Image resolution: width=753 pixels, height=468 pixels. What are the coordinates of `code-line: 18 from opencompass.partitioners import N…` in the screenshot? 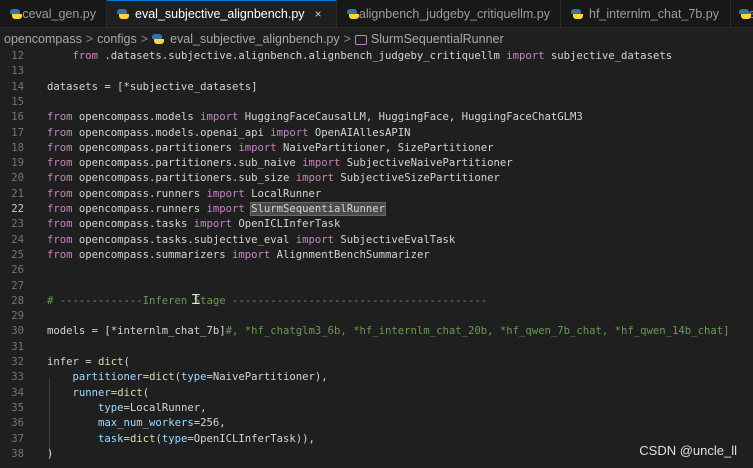 It's located at (376, 148).